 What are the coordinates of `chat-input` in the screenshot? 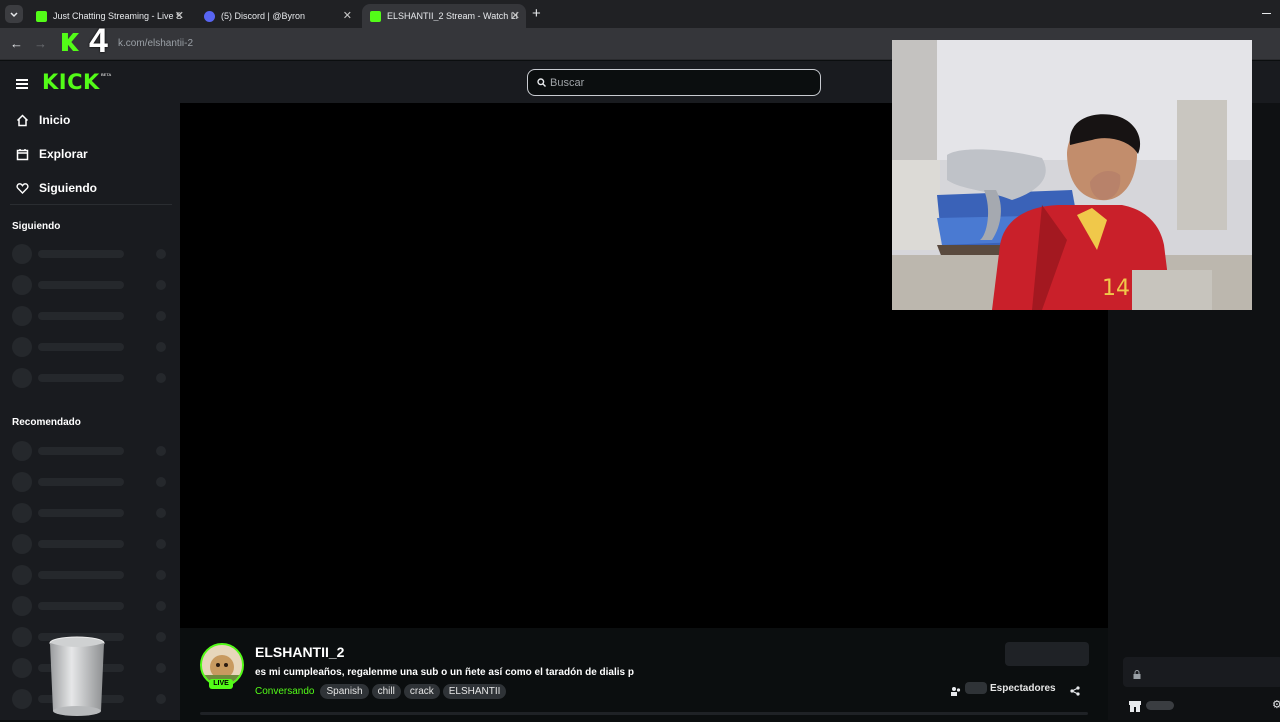 It's located at (1201, 672).